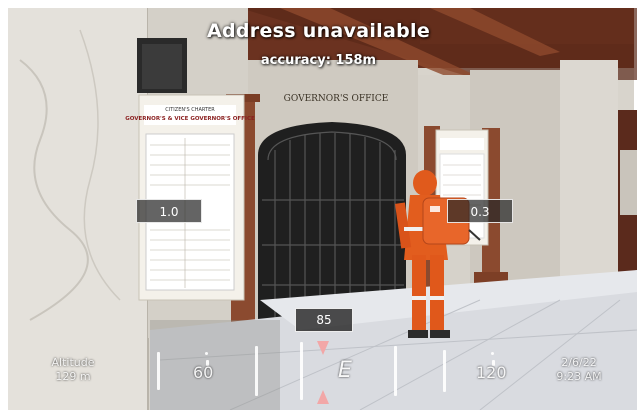 This screenshot has height=410, width=637. Describe the element at coordinates (203, 372) in the screenshot. I see `compass-value-left: 60` at that location.